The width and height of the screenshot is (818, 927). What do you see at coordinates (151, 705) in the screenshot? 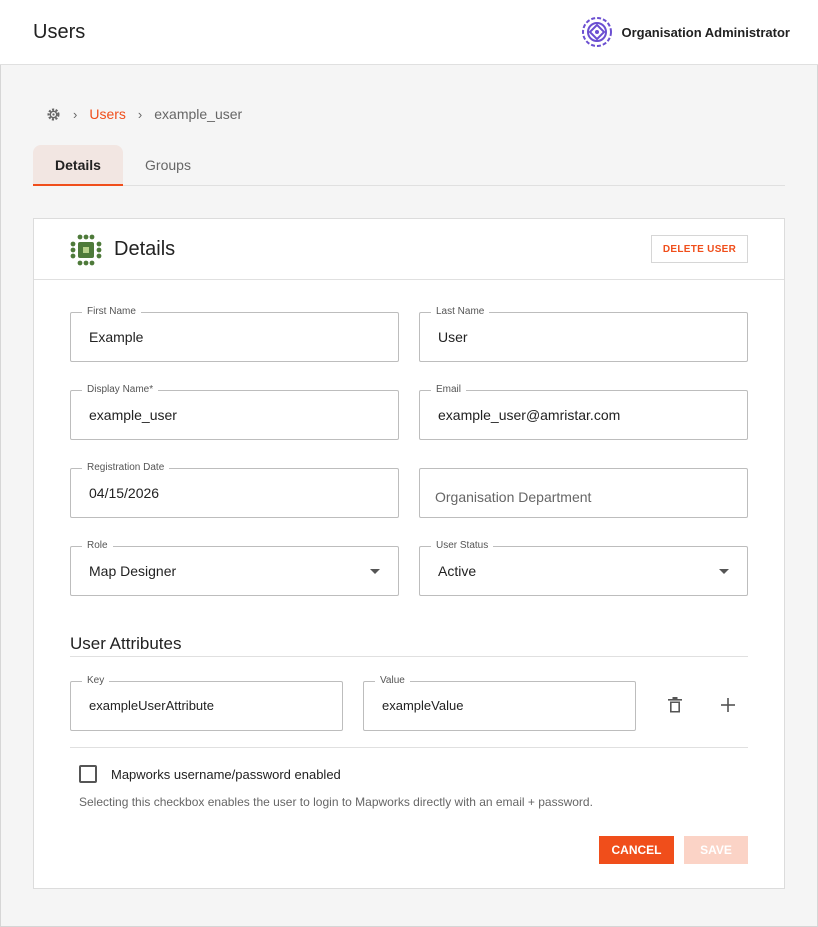
I see `attribute-key-value: exampleUserAttribute` at bounding box center [151, 705].